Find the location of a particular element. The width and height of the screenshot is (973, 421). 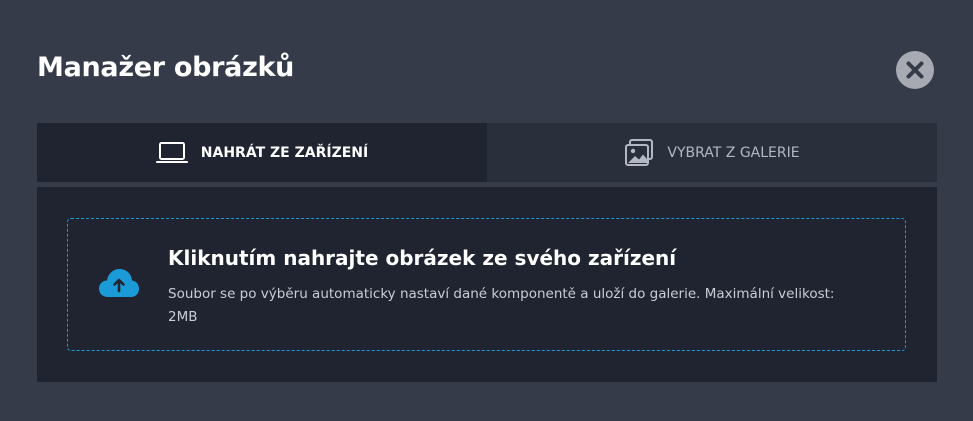

close-button is located at coordinates (915, 70).